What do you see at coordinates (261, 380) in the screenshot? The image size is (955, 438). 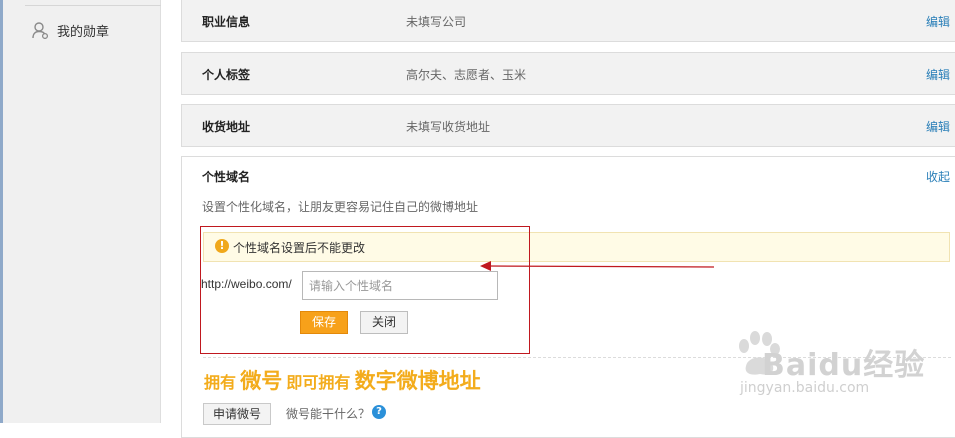 I see `promo-text-emphasis: 微号` at bounding box center [261, 380].